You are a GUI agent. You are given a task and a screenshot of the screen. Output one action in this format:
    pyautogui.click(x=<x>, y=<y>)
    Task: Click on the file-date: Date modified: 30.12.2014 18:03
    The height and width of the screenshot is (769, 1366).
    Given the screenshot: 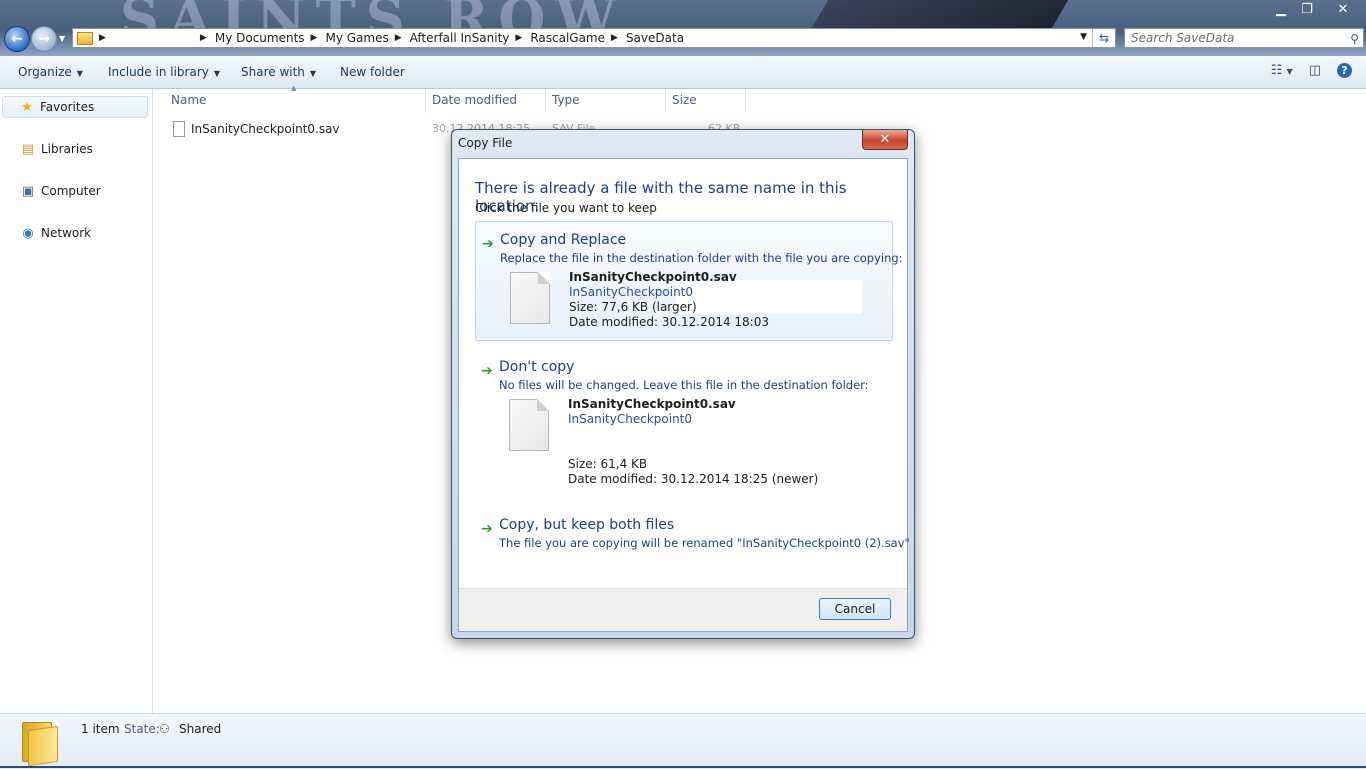 What is the action you would take?
    pyautogui.click(x=669, y=322)
    